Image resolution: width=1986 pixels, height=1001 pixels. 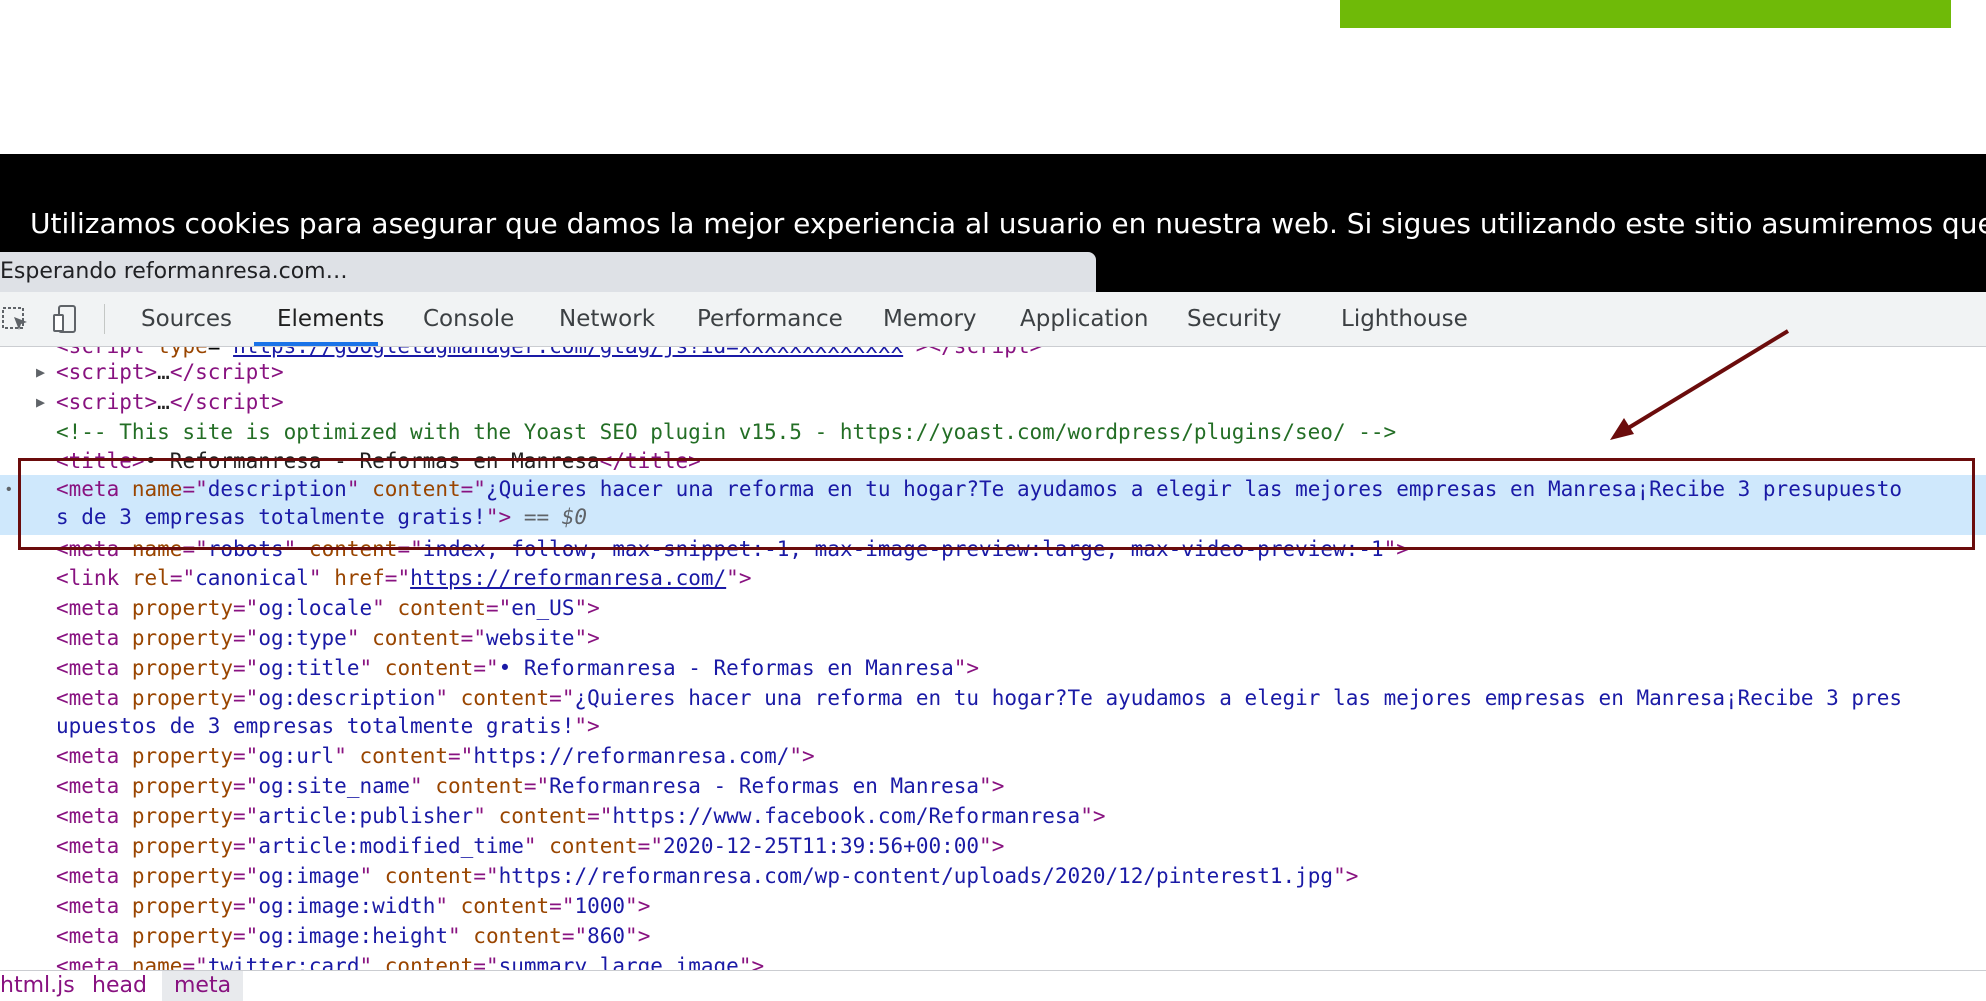 I want to click on annotation-arrow-icon, so click(x=1700, y=384).